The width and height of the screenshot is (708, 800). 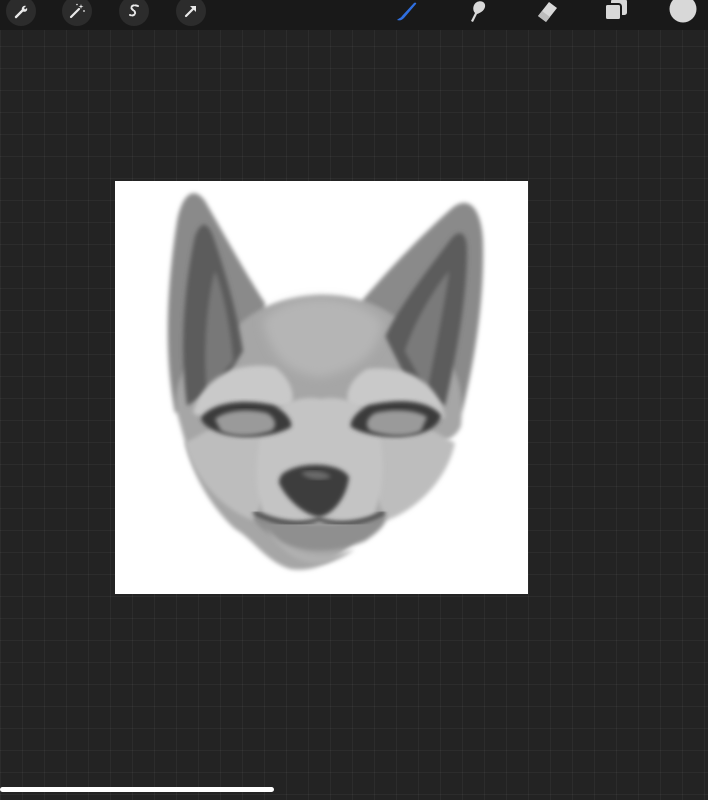 I want to click on actions-button, so click(x=21, y=13).